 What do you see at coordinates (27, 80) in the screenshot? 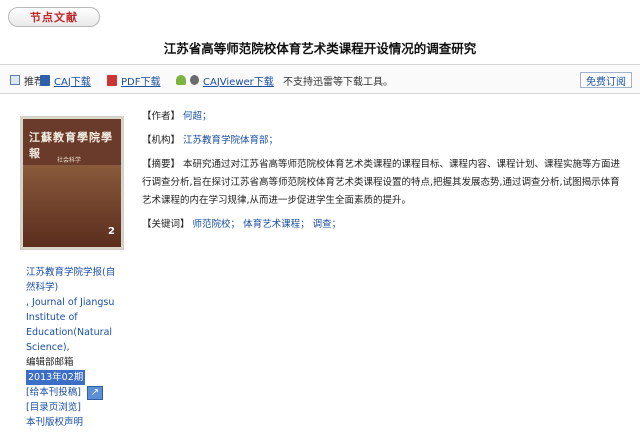
I see `recommend-button: 推荐` at bounding box center [27, 80].